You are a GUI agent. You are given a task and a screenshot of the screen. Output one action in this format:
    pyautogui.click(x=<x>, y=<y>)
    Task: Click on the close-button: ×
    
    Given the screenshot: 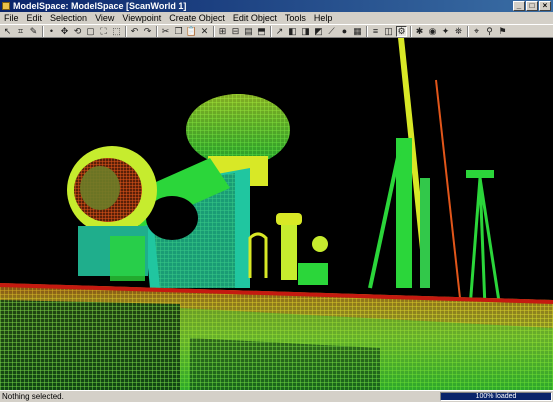 What is the action you would take?
    pyautogui.click(x=545, y=6)
    